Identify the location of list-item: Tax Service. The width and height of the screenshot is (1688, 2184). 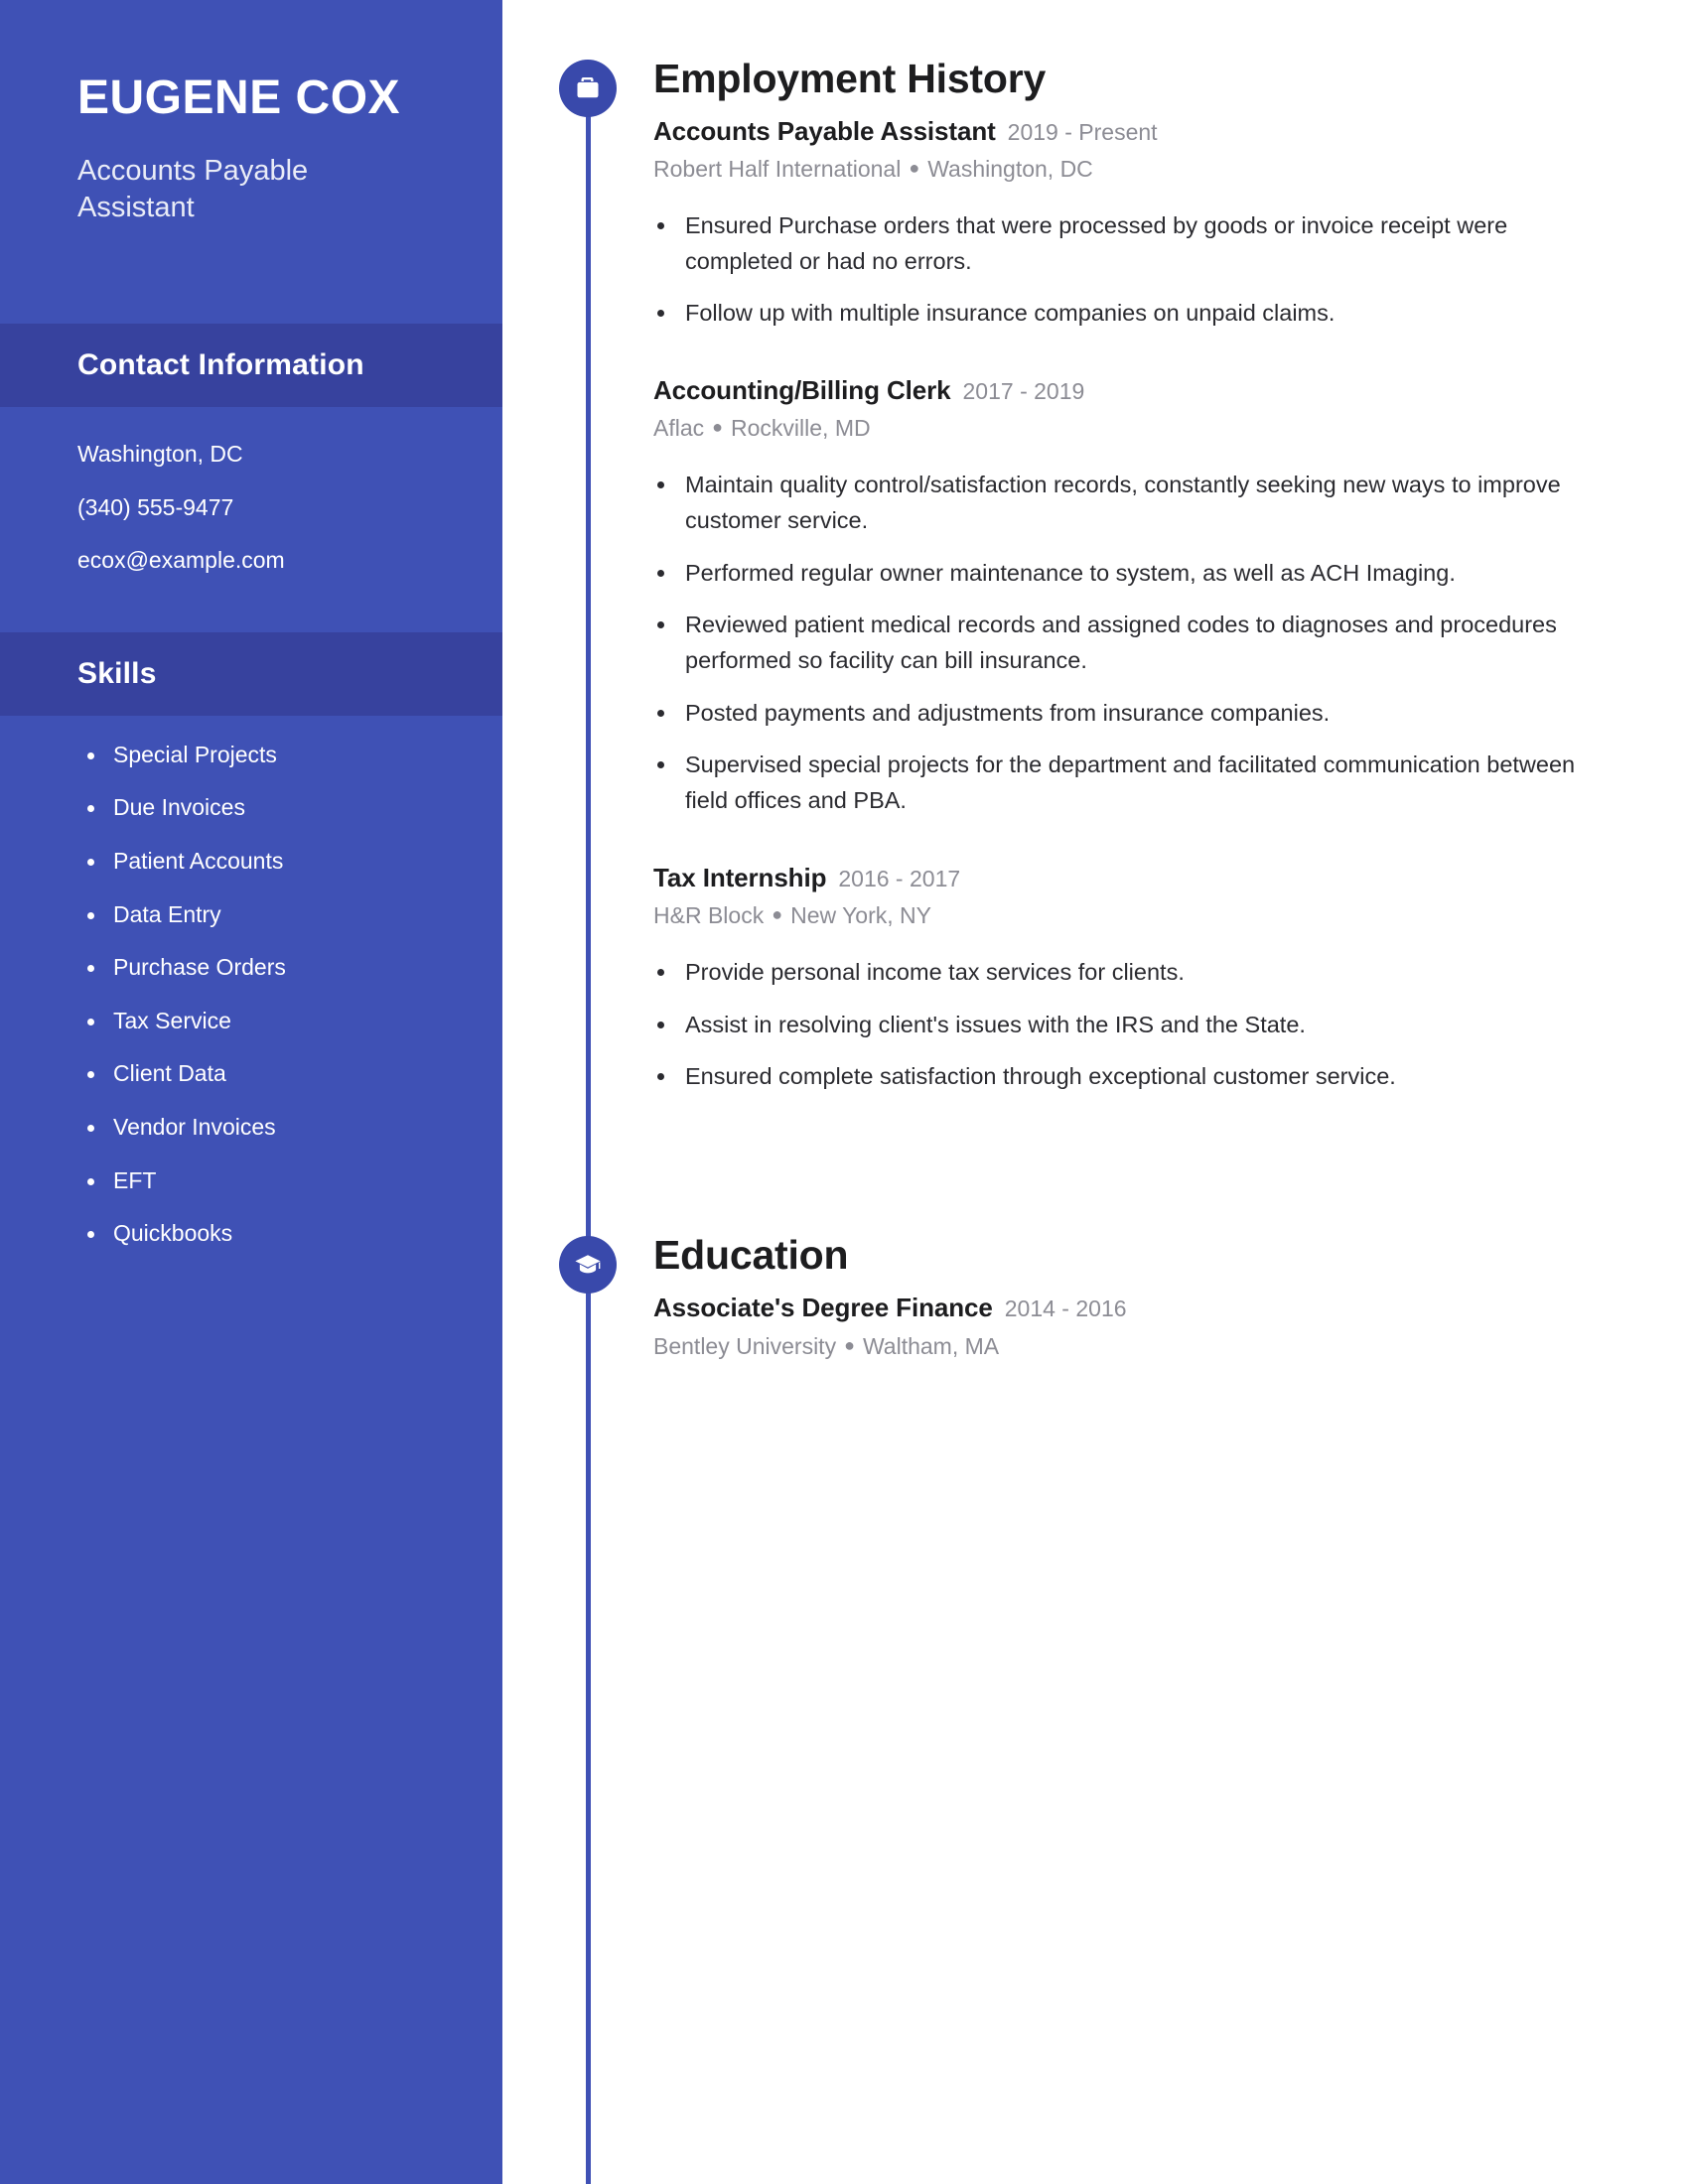
(263, 1021).